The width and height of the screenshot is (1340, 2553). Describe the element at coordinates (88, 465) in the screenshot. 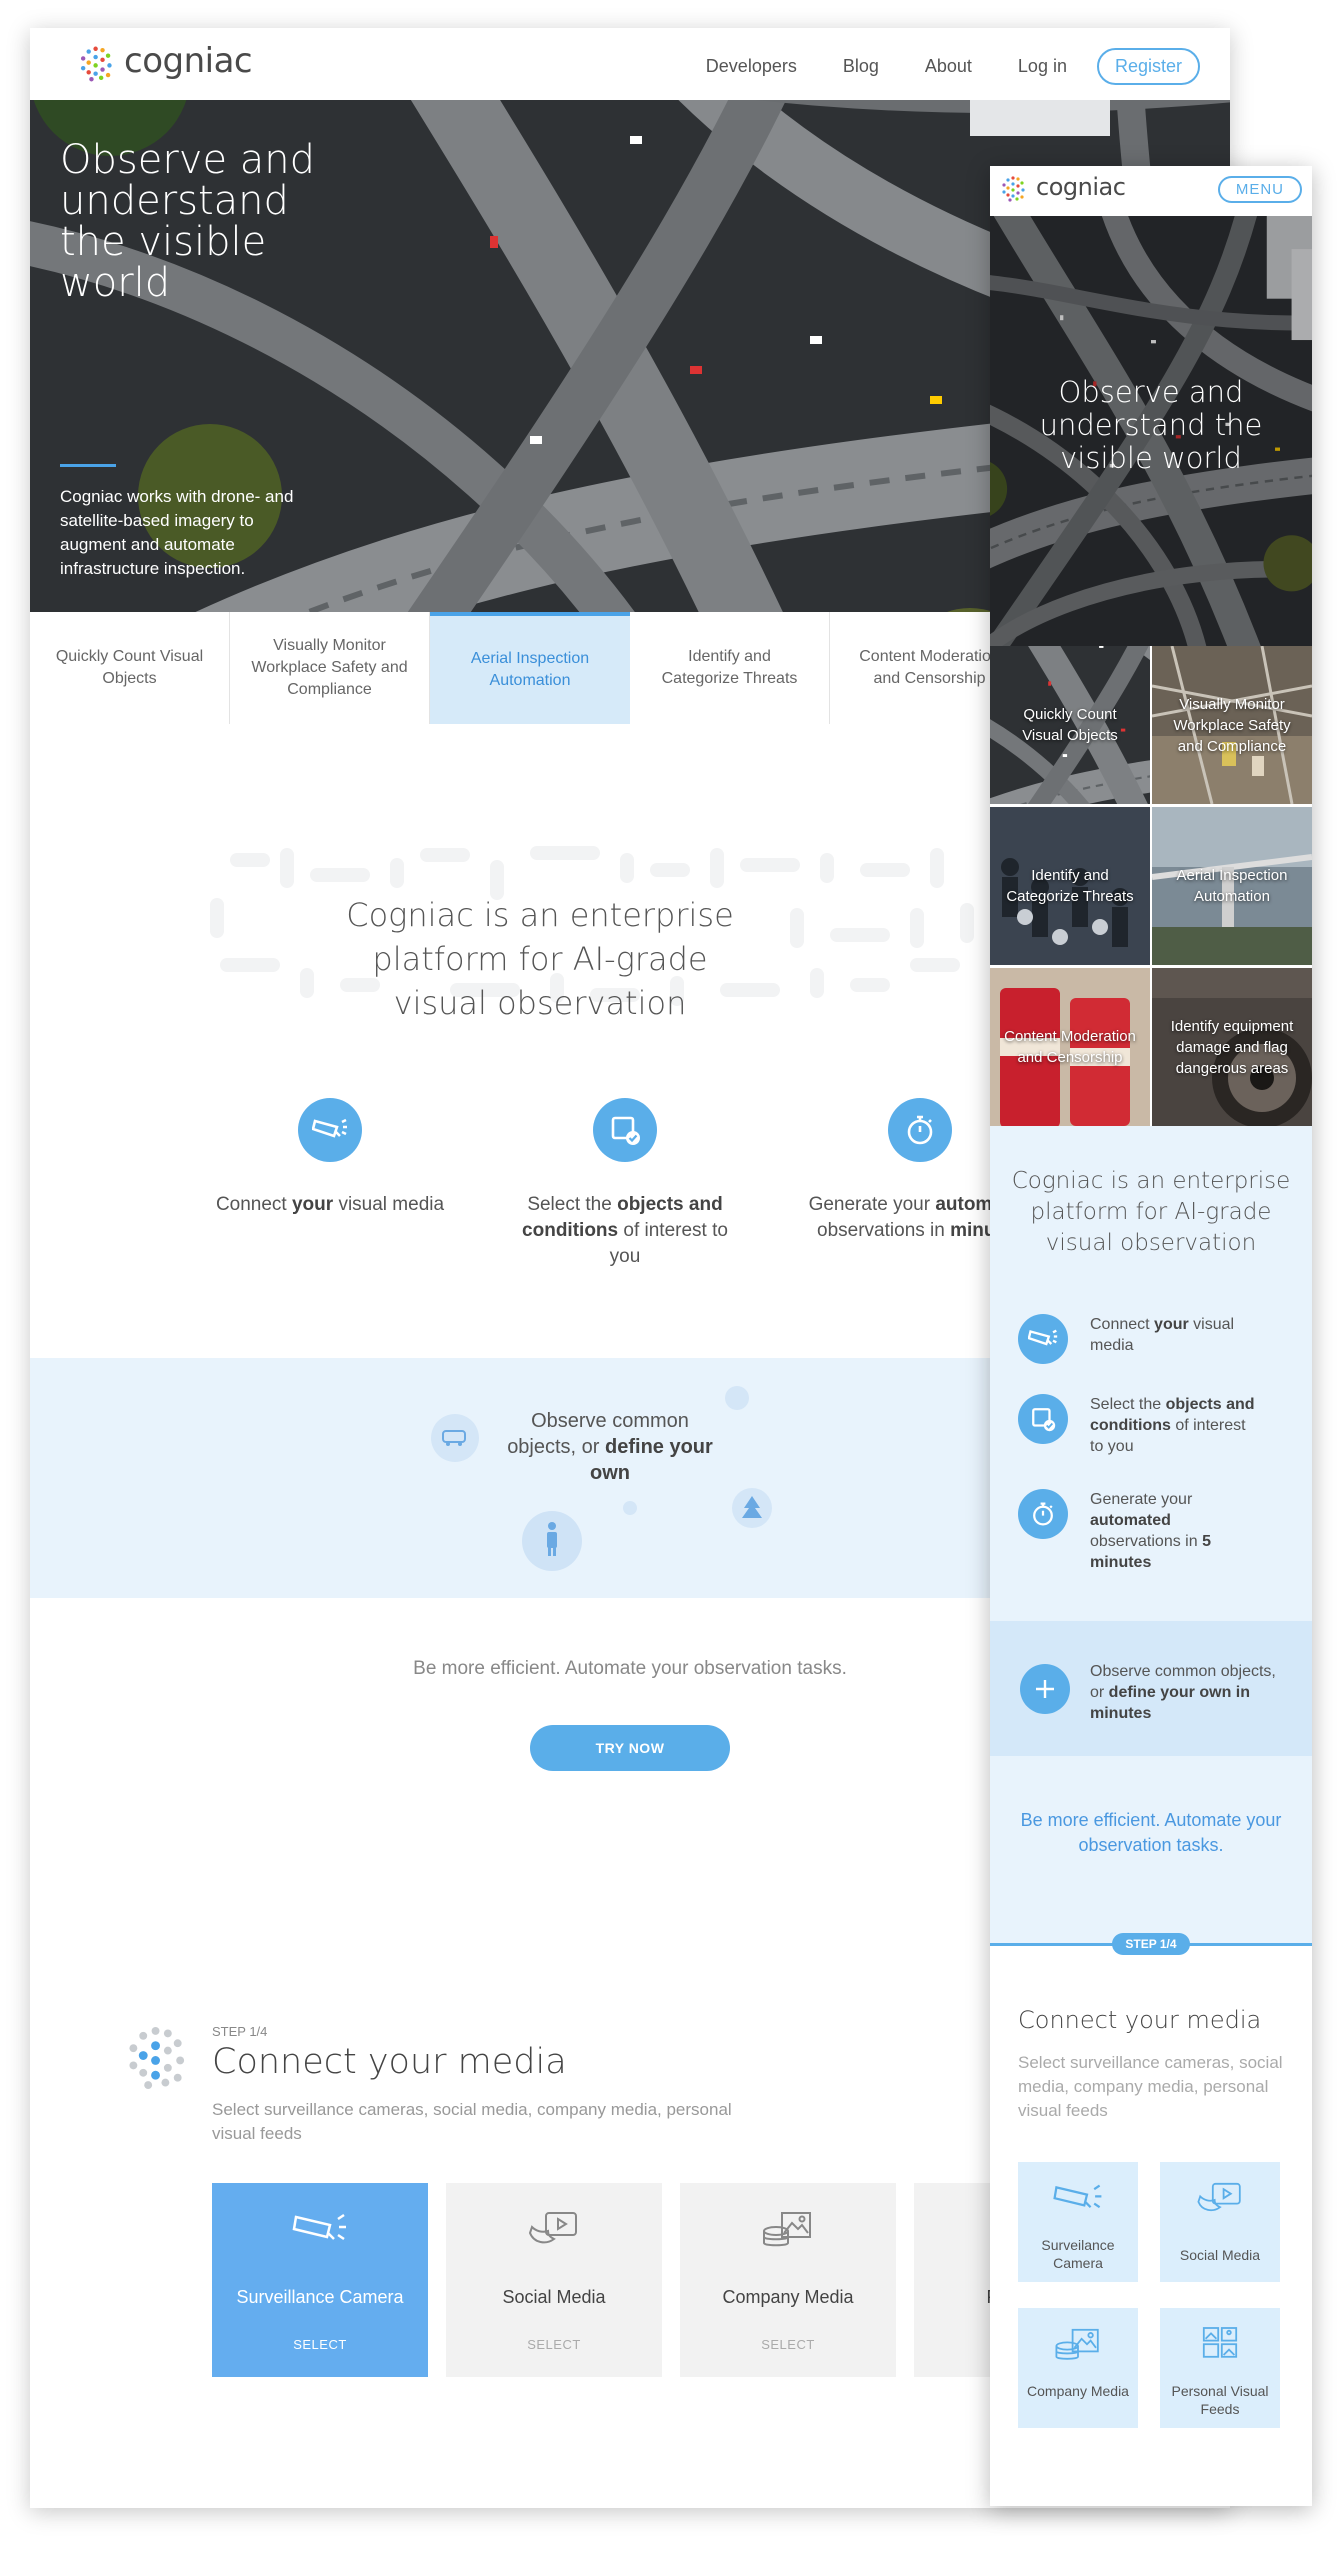

I see `hero-accent-rule` at that location.